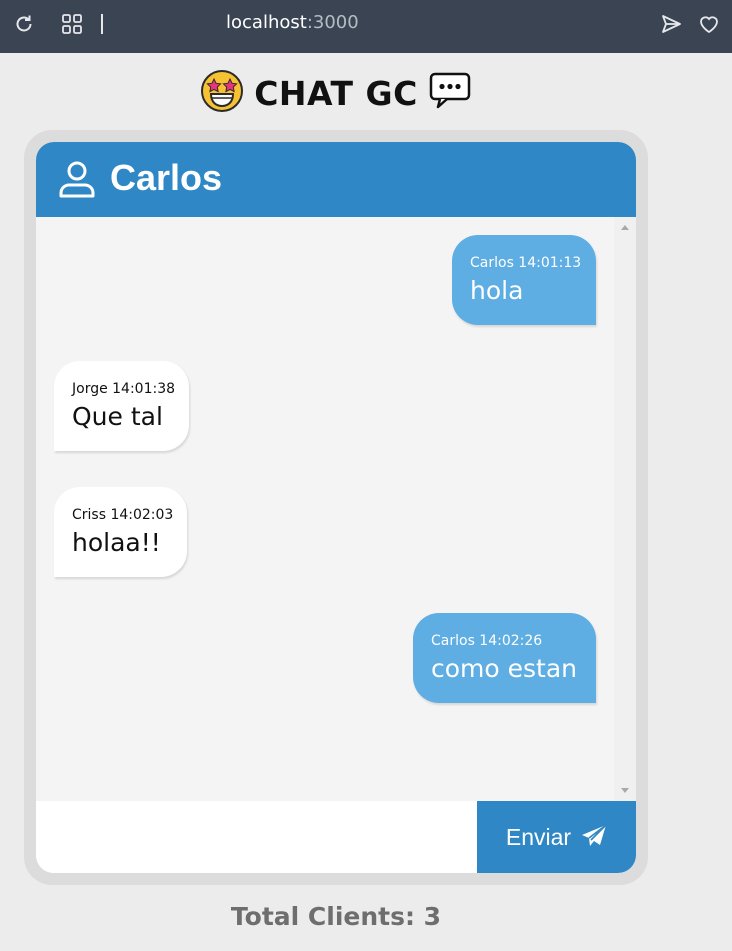 The image size is (732, 951). I want to click on url-port: :3000, so click(332, 22).